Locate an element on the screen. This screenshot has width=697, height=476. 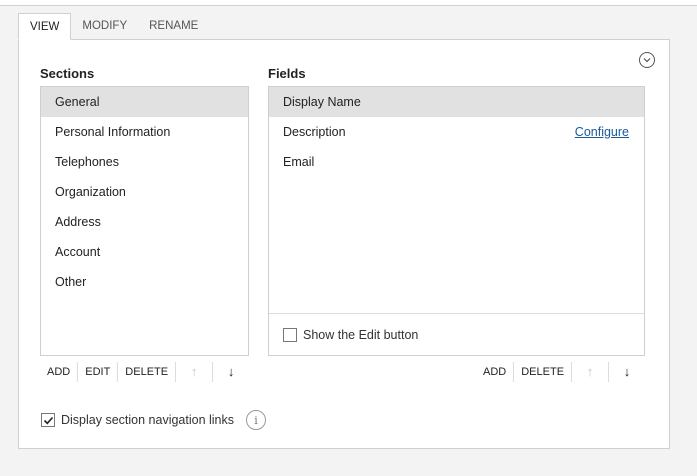
field-item-description: Description Configure is located at coordinates (456, 132).